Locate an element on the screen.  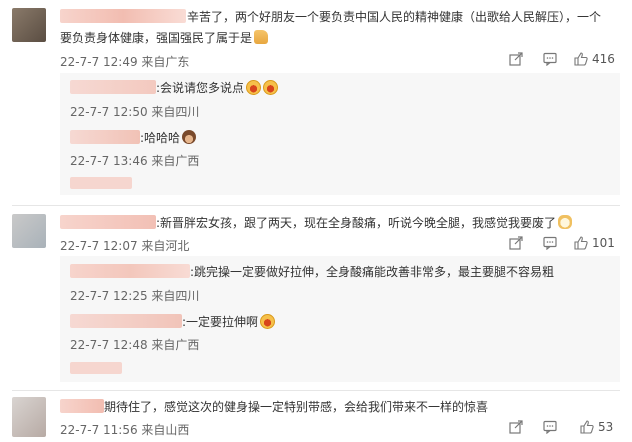
comment-meta: 22-7-7 11:56 来自山西 is located at coordinates (125, 430).